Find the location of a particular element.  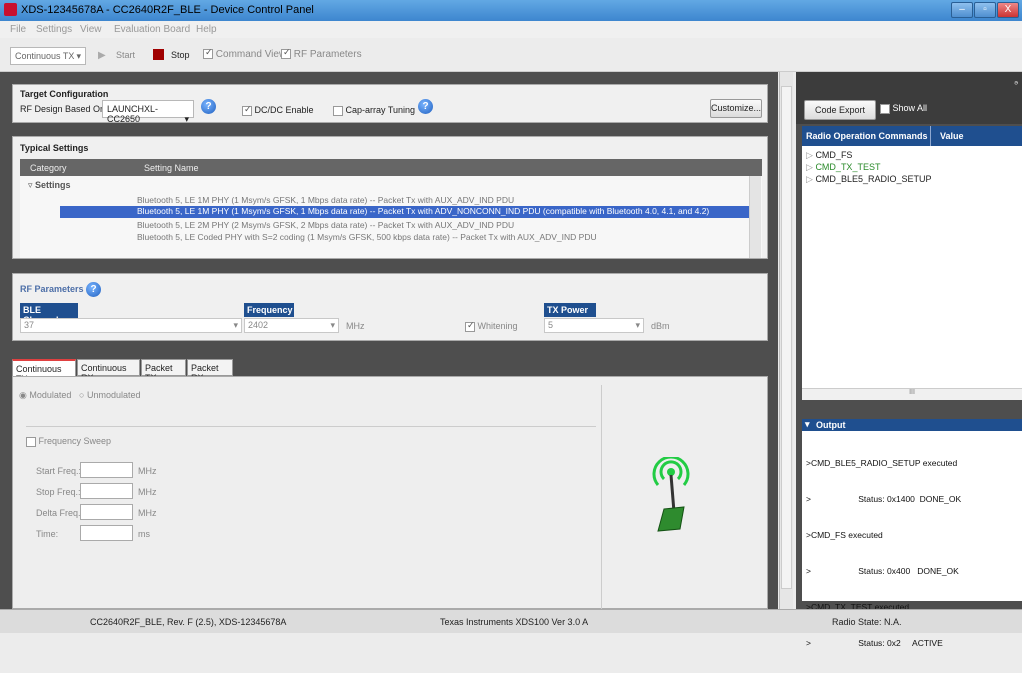

tree-item-cmd-tx-test: ▷ CMD_TX_TEST is located at coordinates (843, 167).